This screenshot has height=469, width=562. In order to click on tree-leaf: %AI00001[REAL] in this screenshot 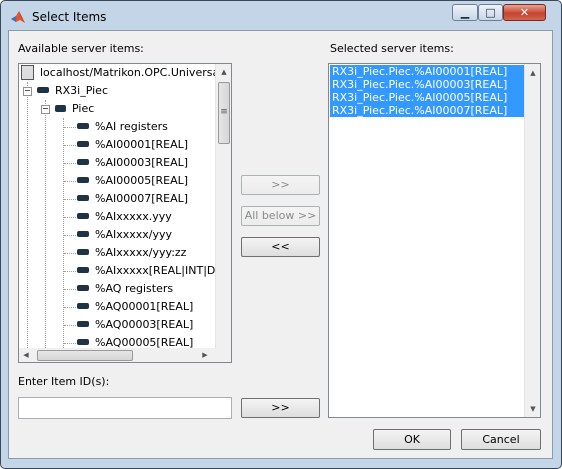, I will do `click(132, 145)`.